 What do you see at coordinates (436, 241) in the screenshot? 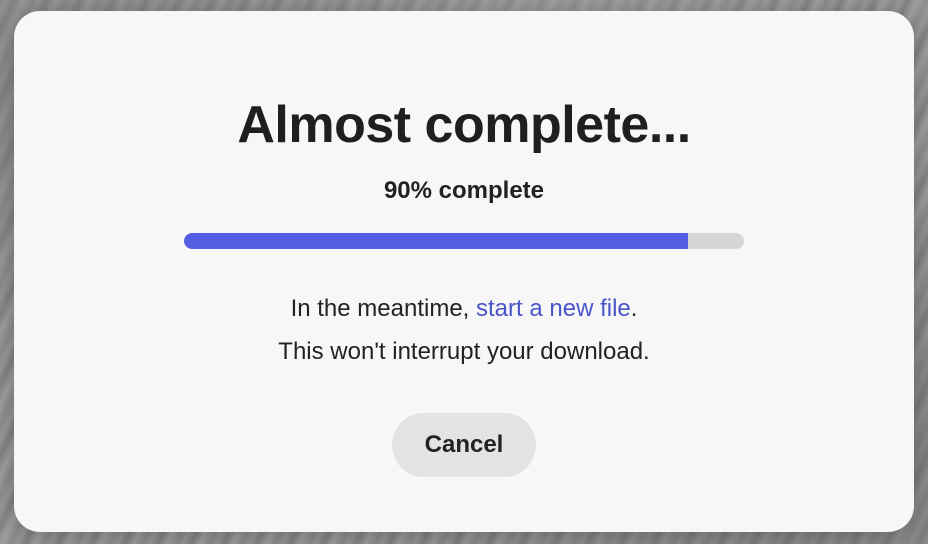
I see `progress-bar-fill` at bounding box center [436, 241].